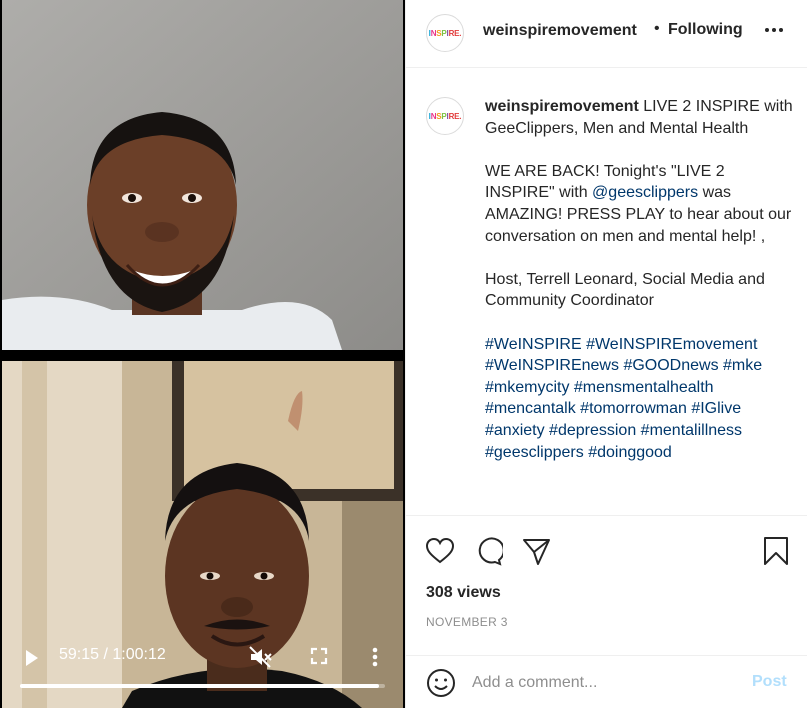 The height and width of the screenshot is (708, 807). I want to click on hashtag-link: #mensmentalhealth, so click(644, 387).